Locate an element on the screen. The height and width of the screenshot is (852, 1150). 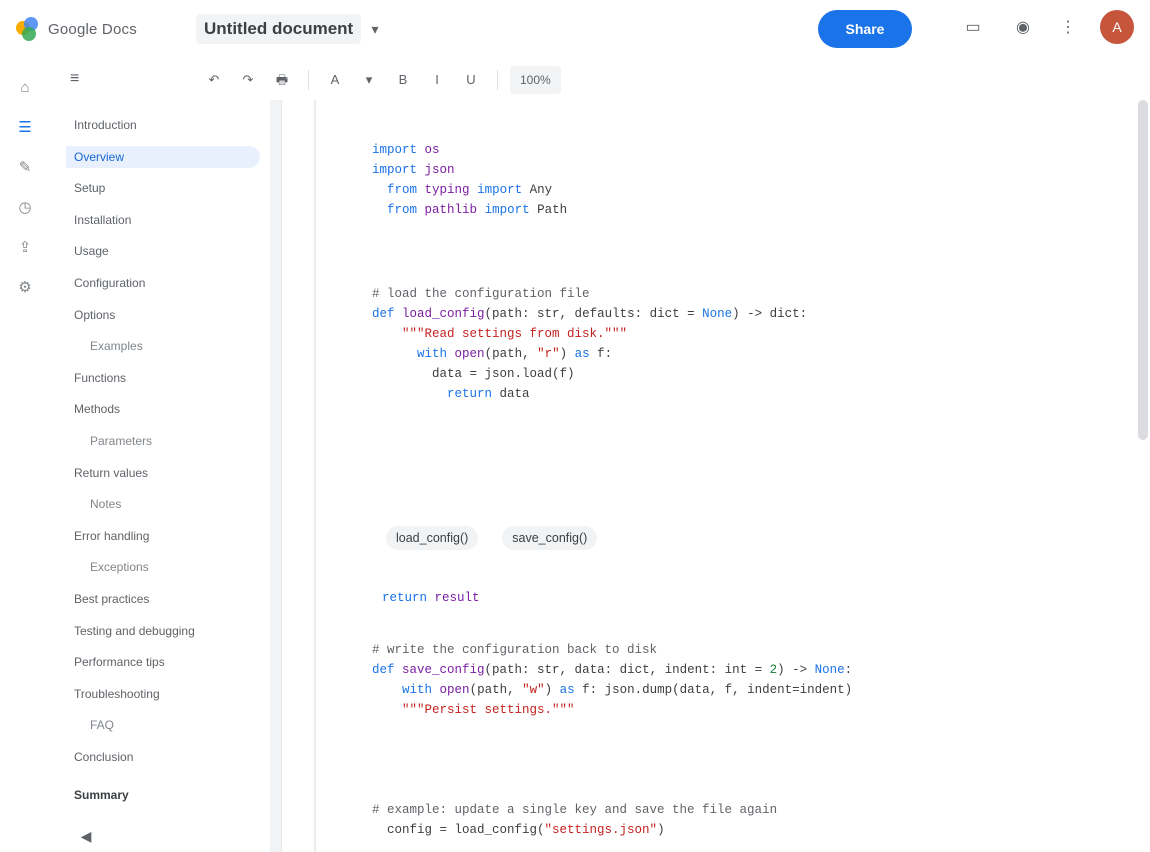
outline-item: Setup is located at coordinates (89, 188).